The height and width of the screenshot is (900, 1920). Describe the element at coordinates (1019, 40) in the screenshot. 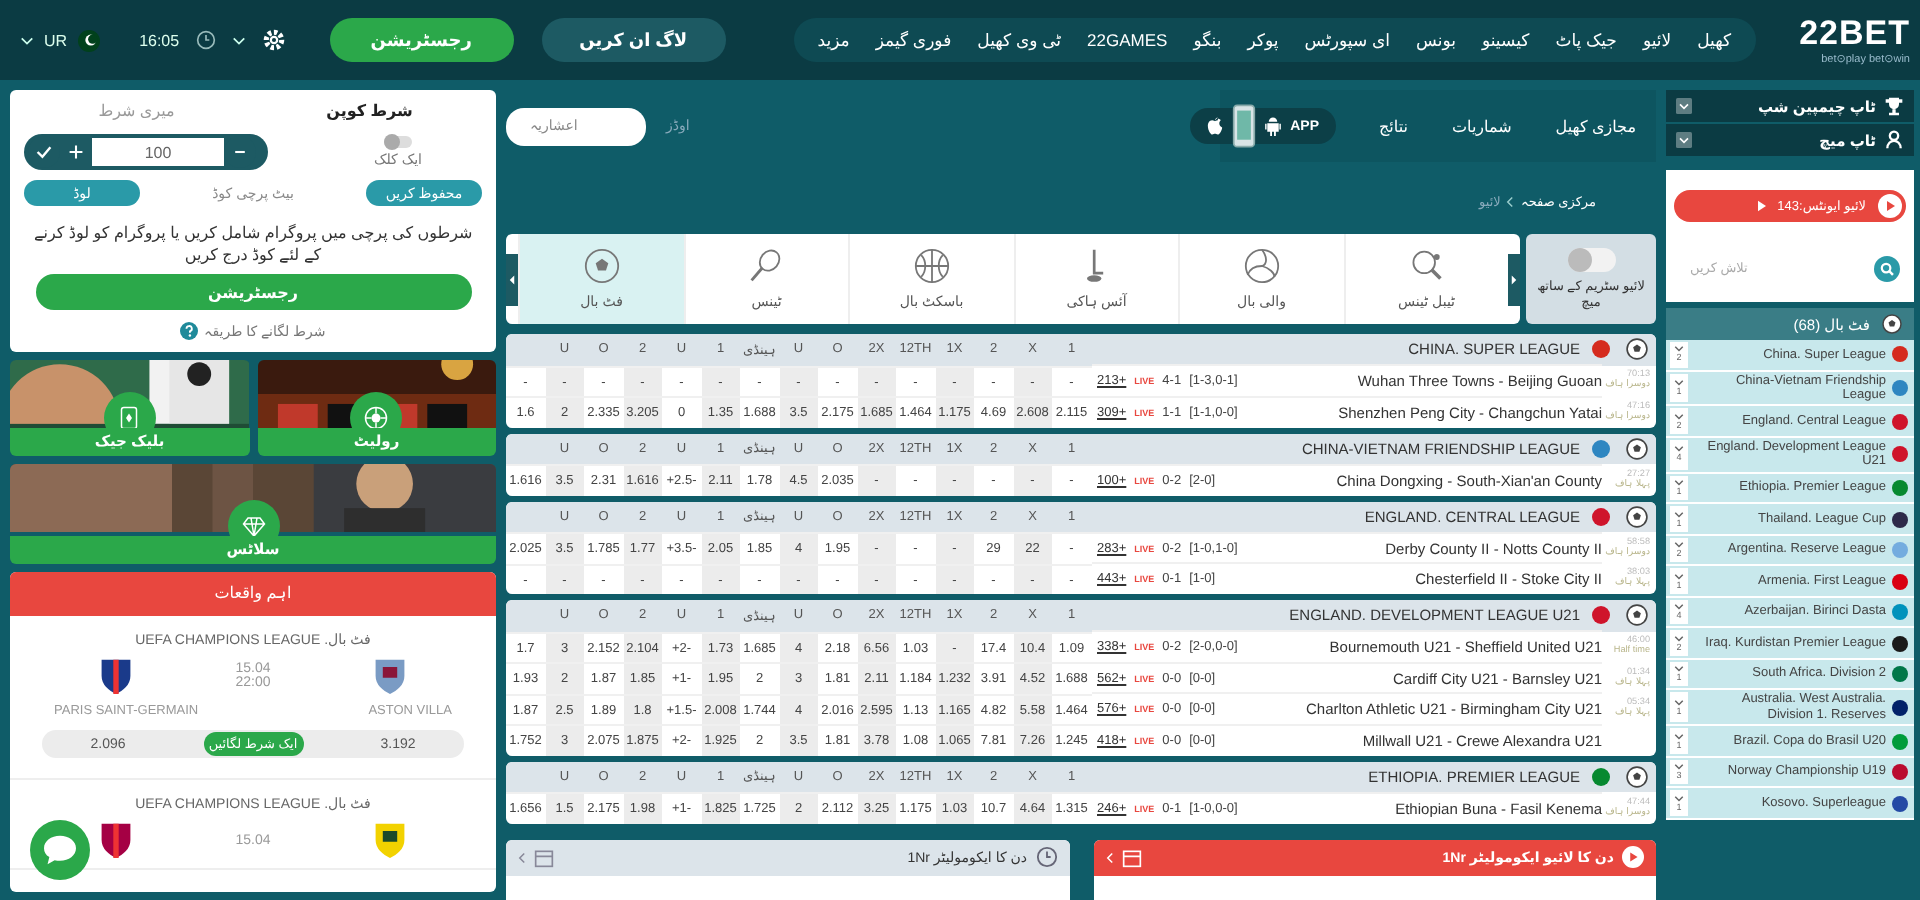

I see `menu-item: ٹی وی کھیل` at that location.